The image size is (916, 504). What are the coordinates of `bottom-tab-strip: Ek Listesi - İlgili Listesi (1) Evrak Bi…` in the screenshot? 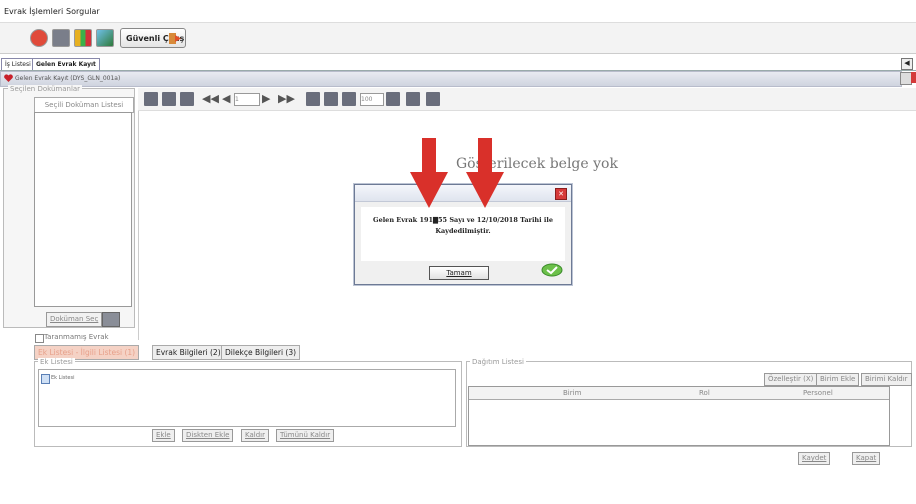 It's located at (475, 352).